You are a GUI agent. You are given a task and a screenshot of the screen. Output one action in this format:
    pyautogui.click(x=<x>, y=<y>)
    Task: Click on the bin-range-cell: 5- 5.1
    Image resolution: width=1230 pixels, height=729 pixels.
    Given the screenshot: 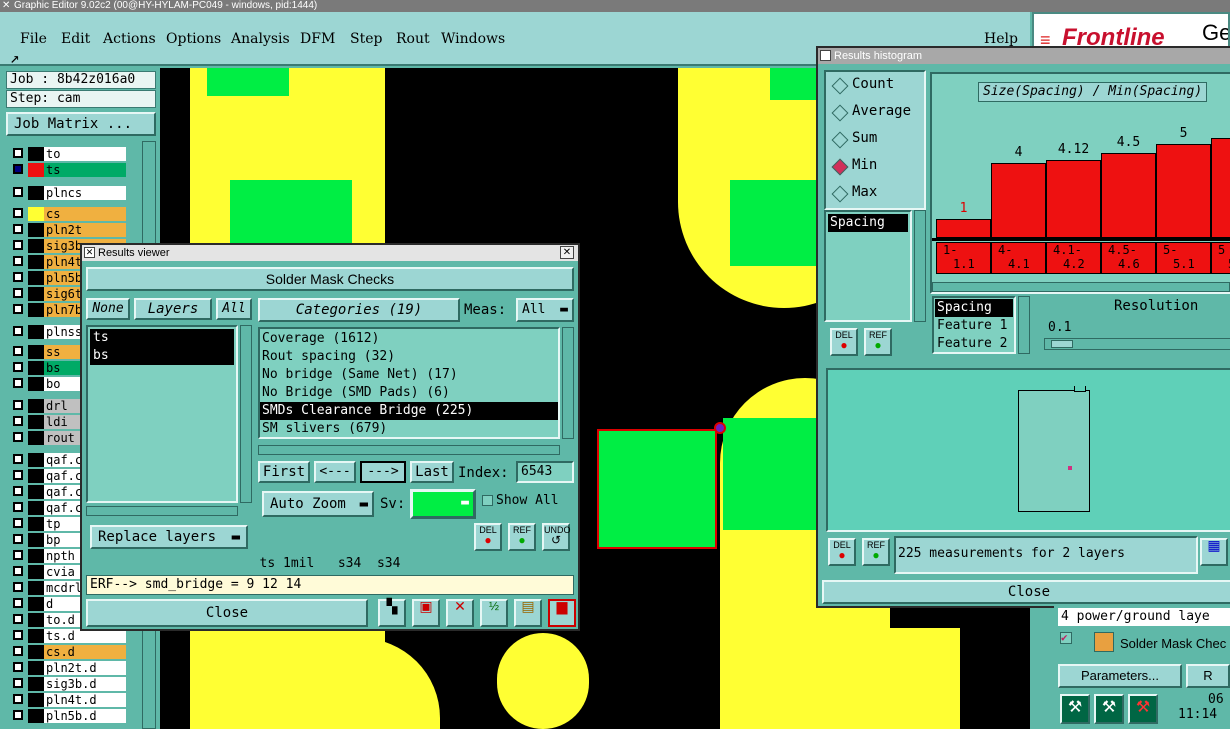 What is the action you would take?
    pyautogui.click(x=1183, y=258)
    